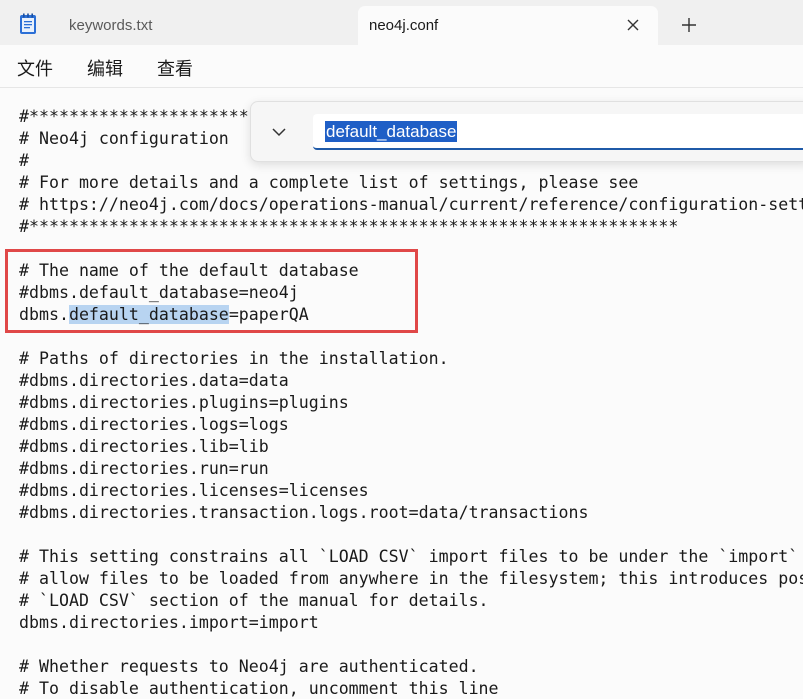 This screenshot has height=699, width=803. I want to click on menu-edit: 编辑, so click(105, 68).